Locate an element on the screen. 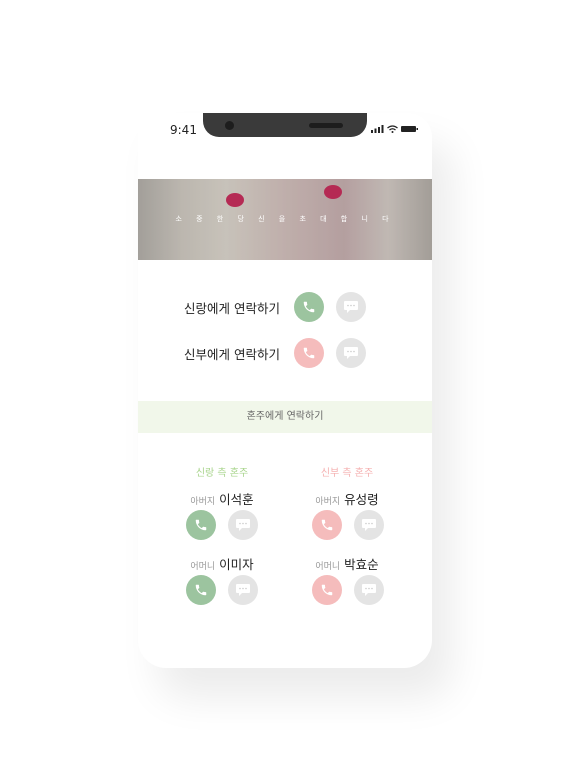 Image resolution: width=570 pixels, height=780 pixels. bride-father-sms-button is located at coordinates (369, 525).